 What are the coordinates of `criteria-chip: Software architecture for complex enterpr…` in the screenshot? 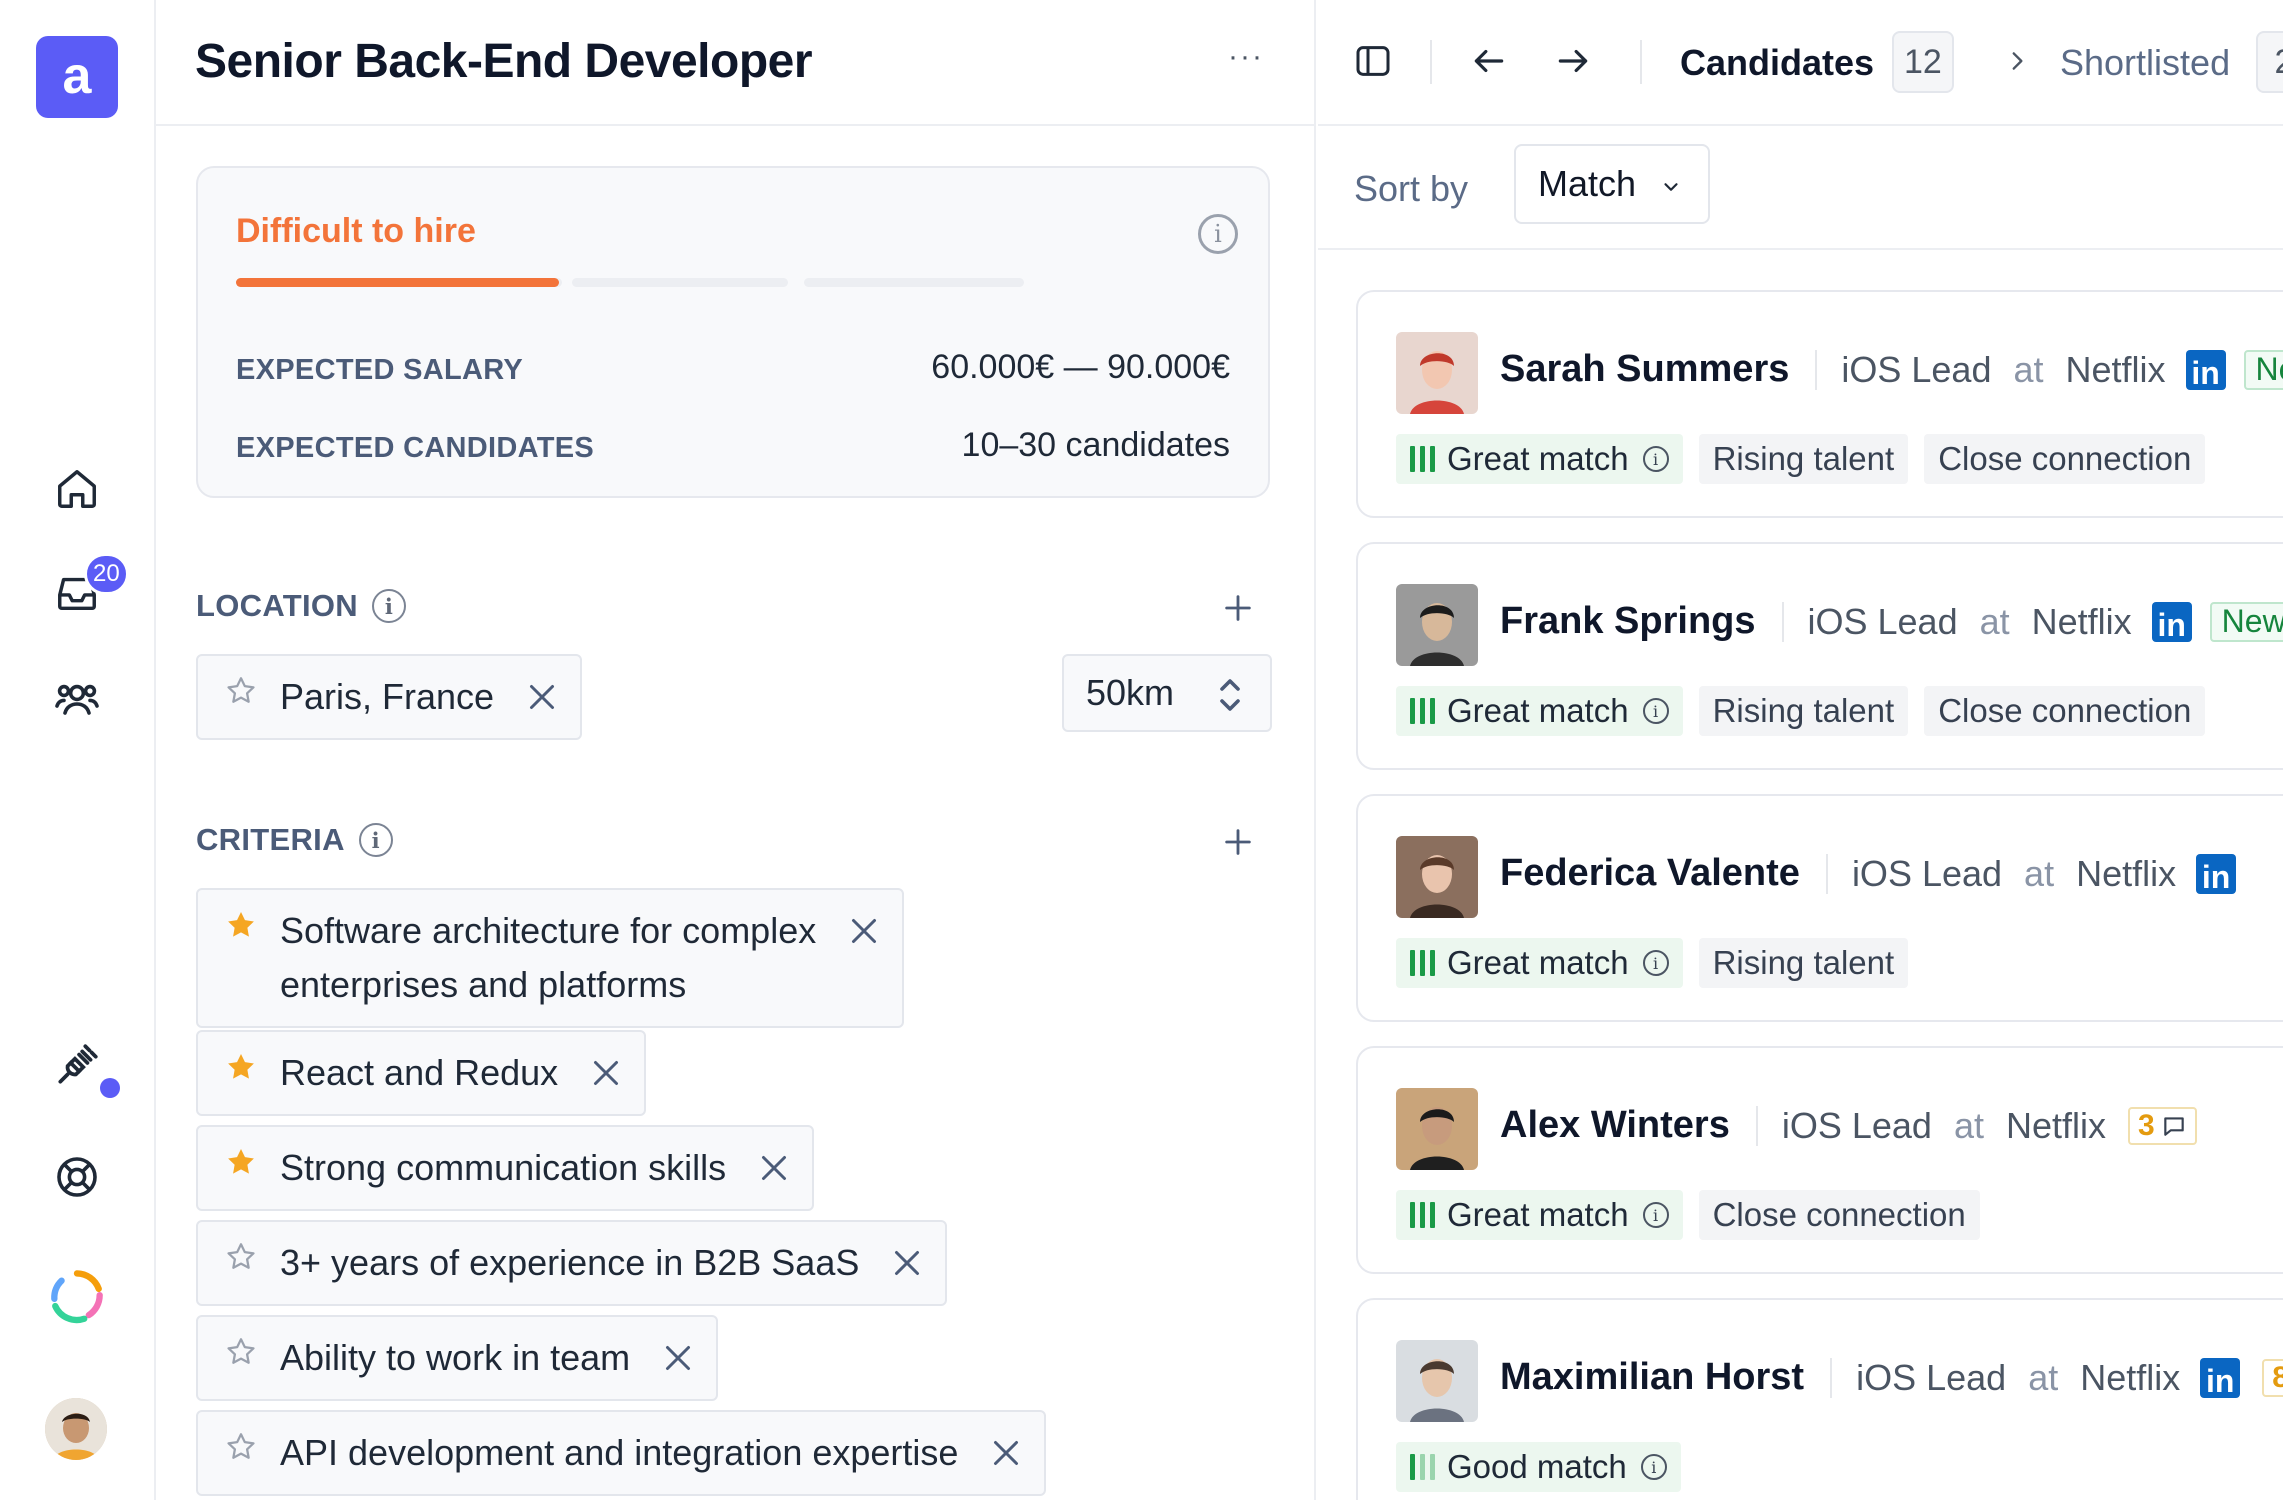 It's located at (550, 958).